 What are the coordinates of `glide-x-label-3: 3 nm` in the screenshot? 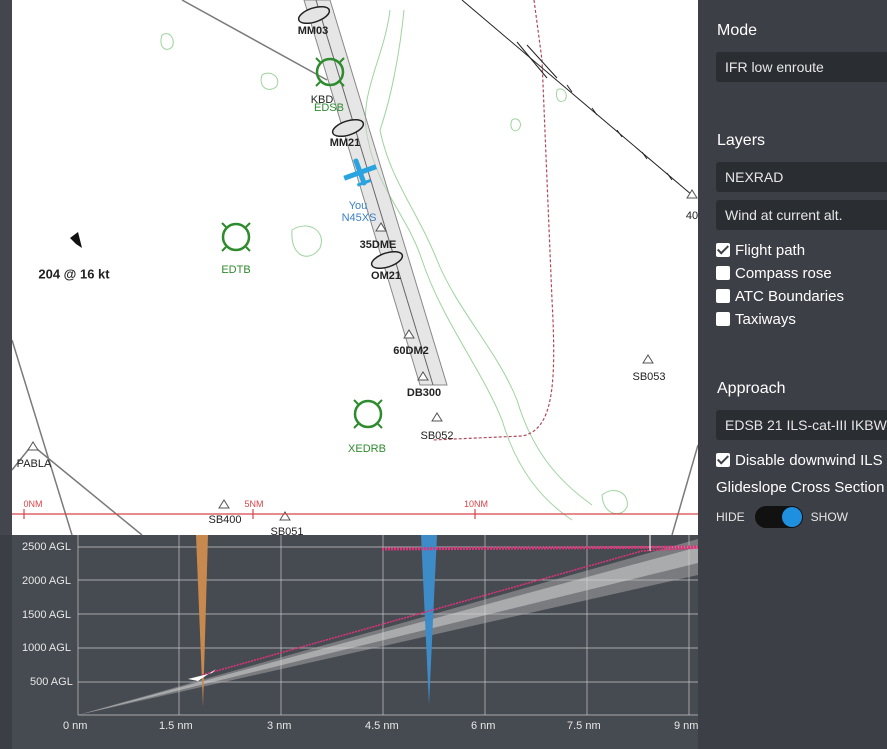 It's located at (279, 726).